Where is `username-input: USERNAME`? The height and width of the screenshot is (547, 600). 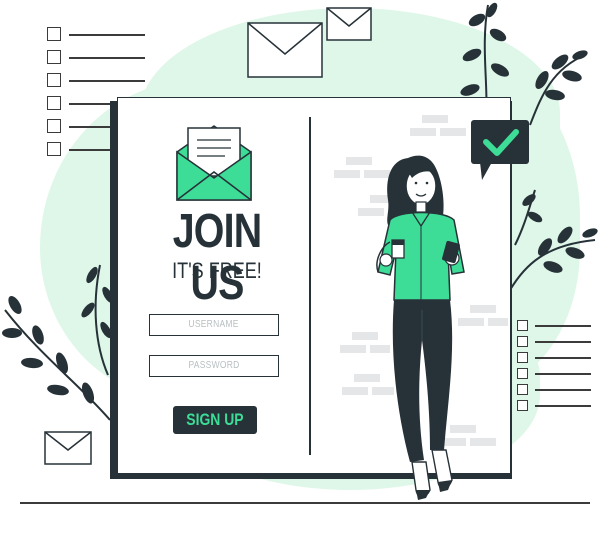
username-input: USERNAME is located at coordinates (214, 325).